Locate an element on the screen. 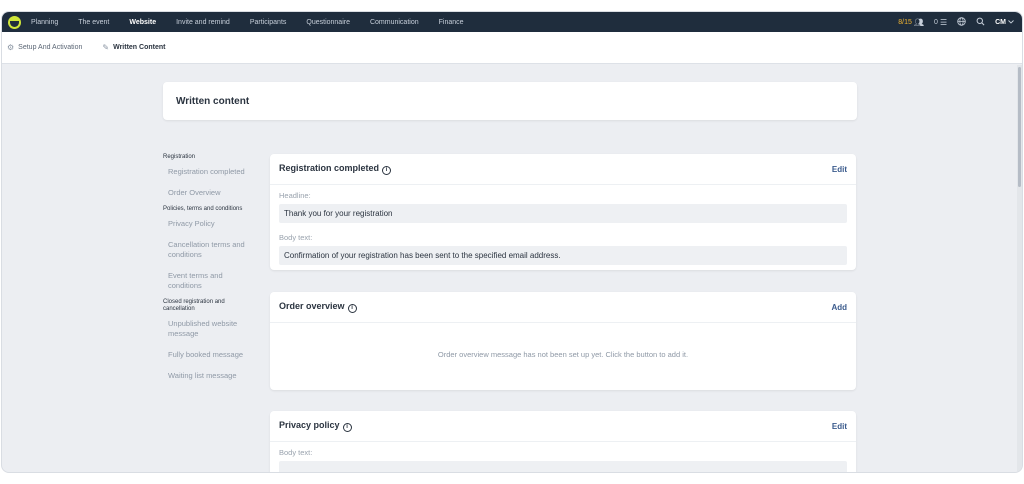 This screenshot has height=484, width=1024. card-header: Order overview i Add is located at coordinates (563, 307).